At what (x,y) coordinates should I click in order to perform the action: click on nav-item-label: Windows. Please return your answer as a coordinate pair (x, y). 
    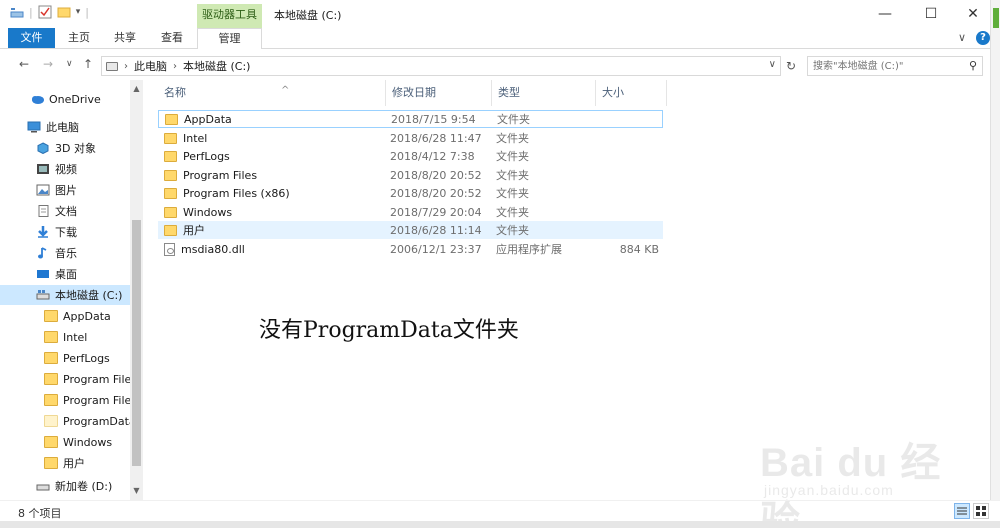
    Looking at the image, I should click on (88, 442).